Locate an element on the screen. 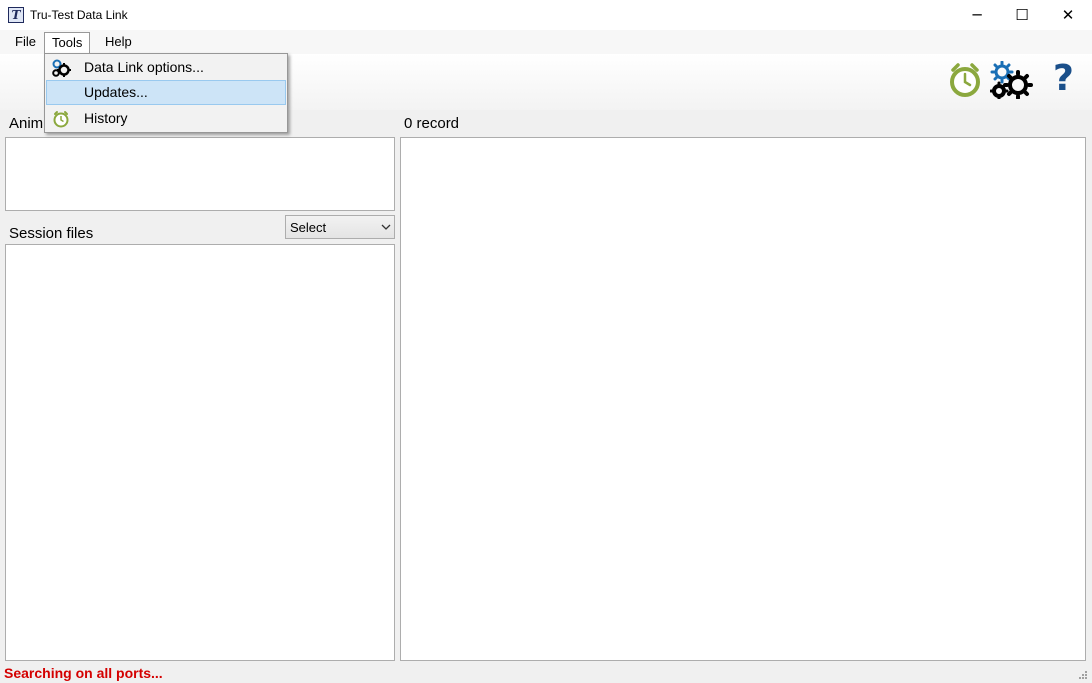  animals-label: Anim is located at coordinates (26, 123).